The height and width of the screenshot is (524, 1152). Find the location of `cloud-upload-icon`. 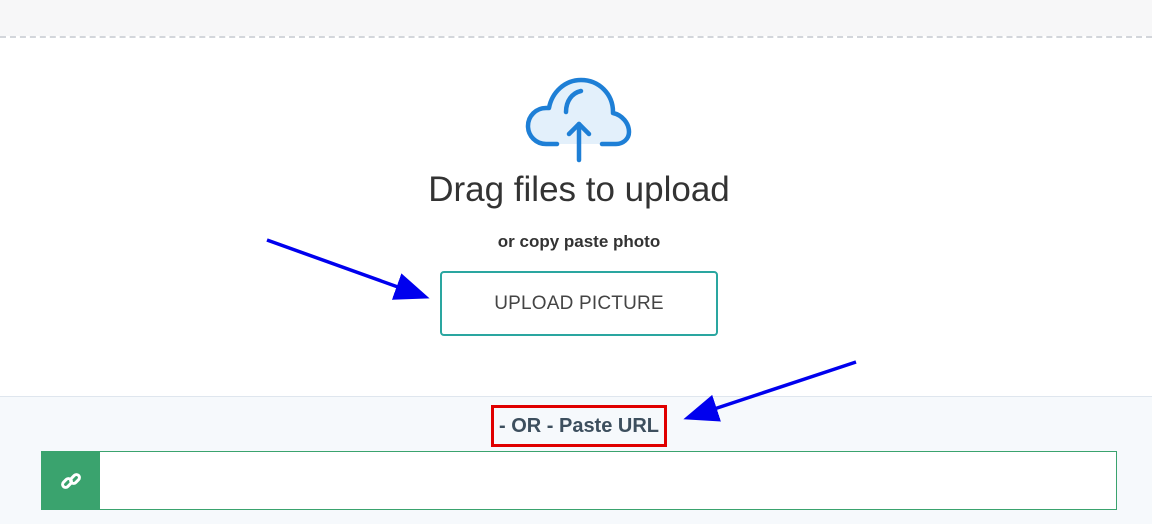

cloud-upload-icon is located at coordinates (578, 120).